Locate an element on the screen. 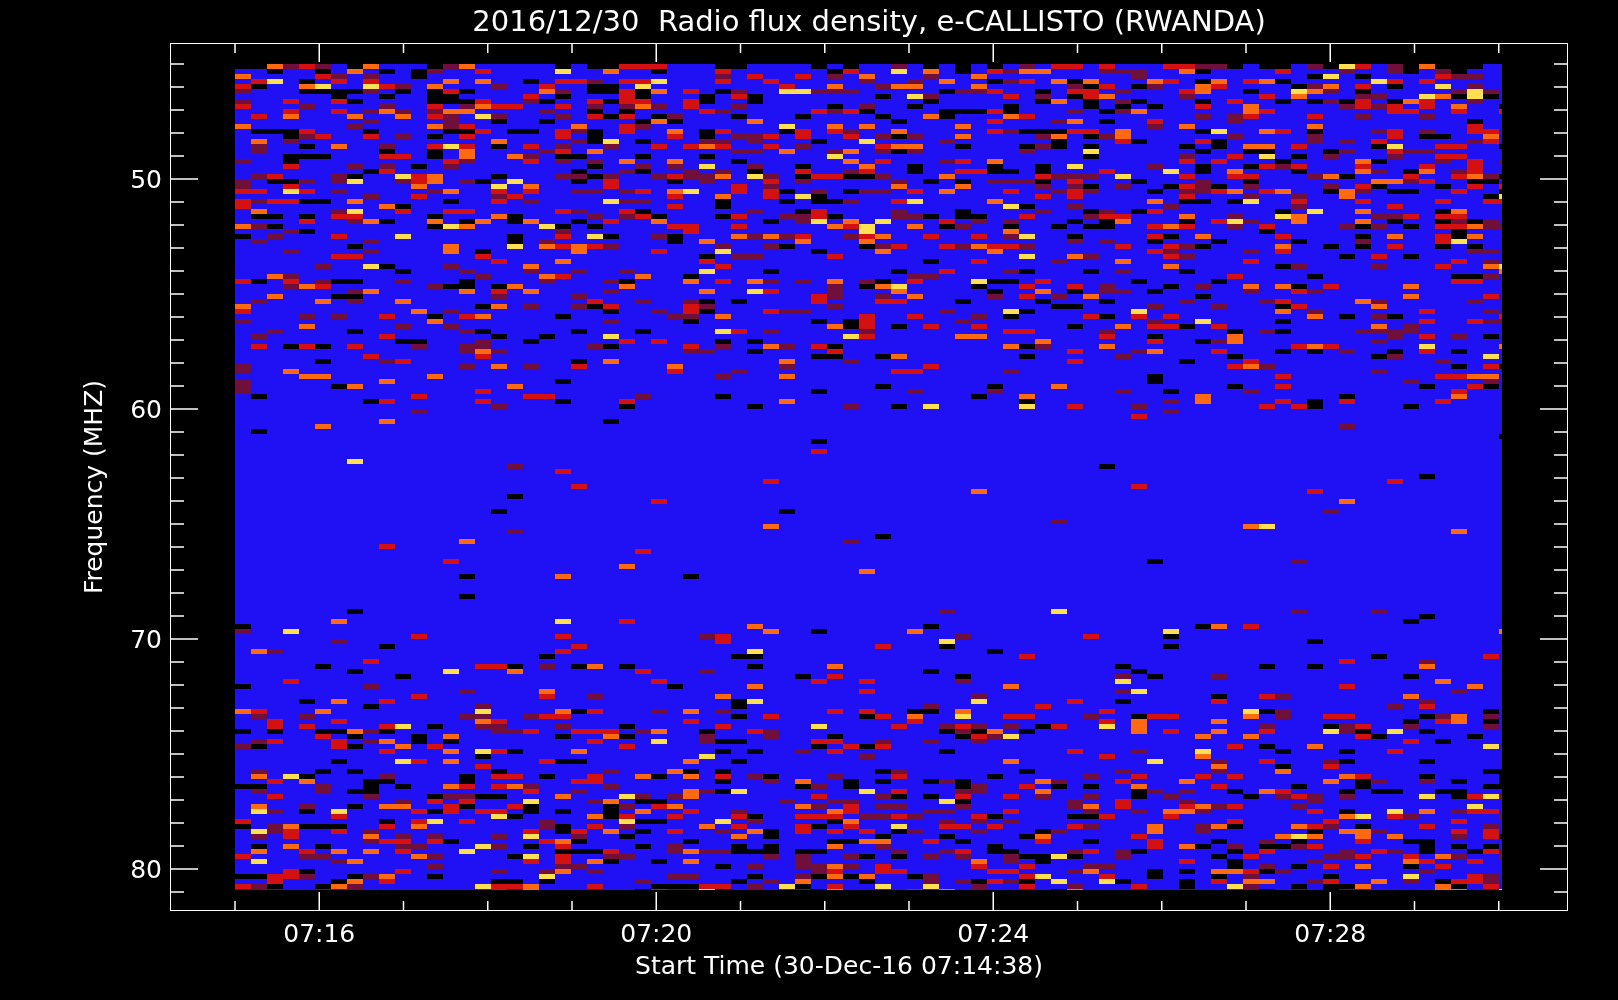 The image size is (1618, 1000). x-tick-label: 07:28 is located at coordinates (1330, 933).